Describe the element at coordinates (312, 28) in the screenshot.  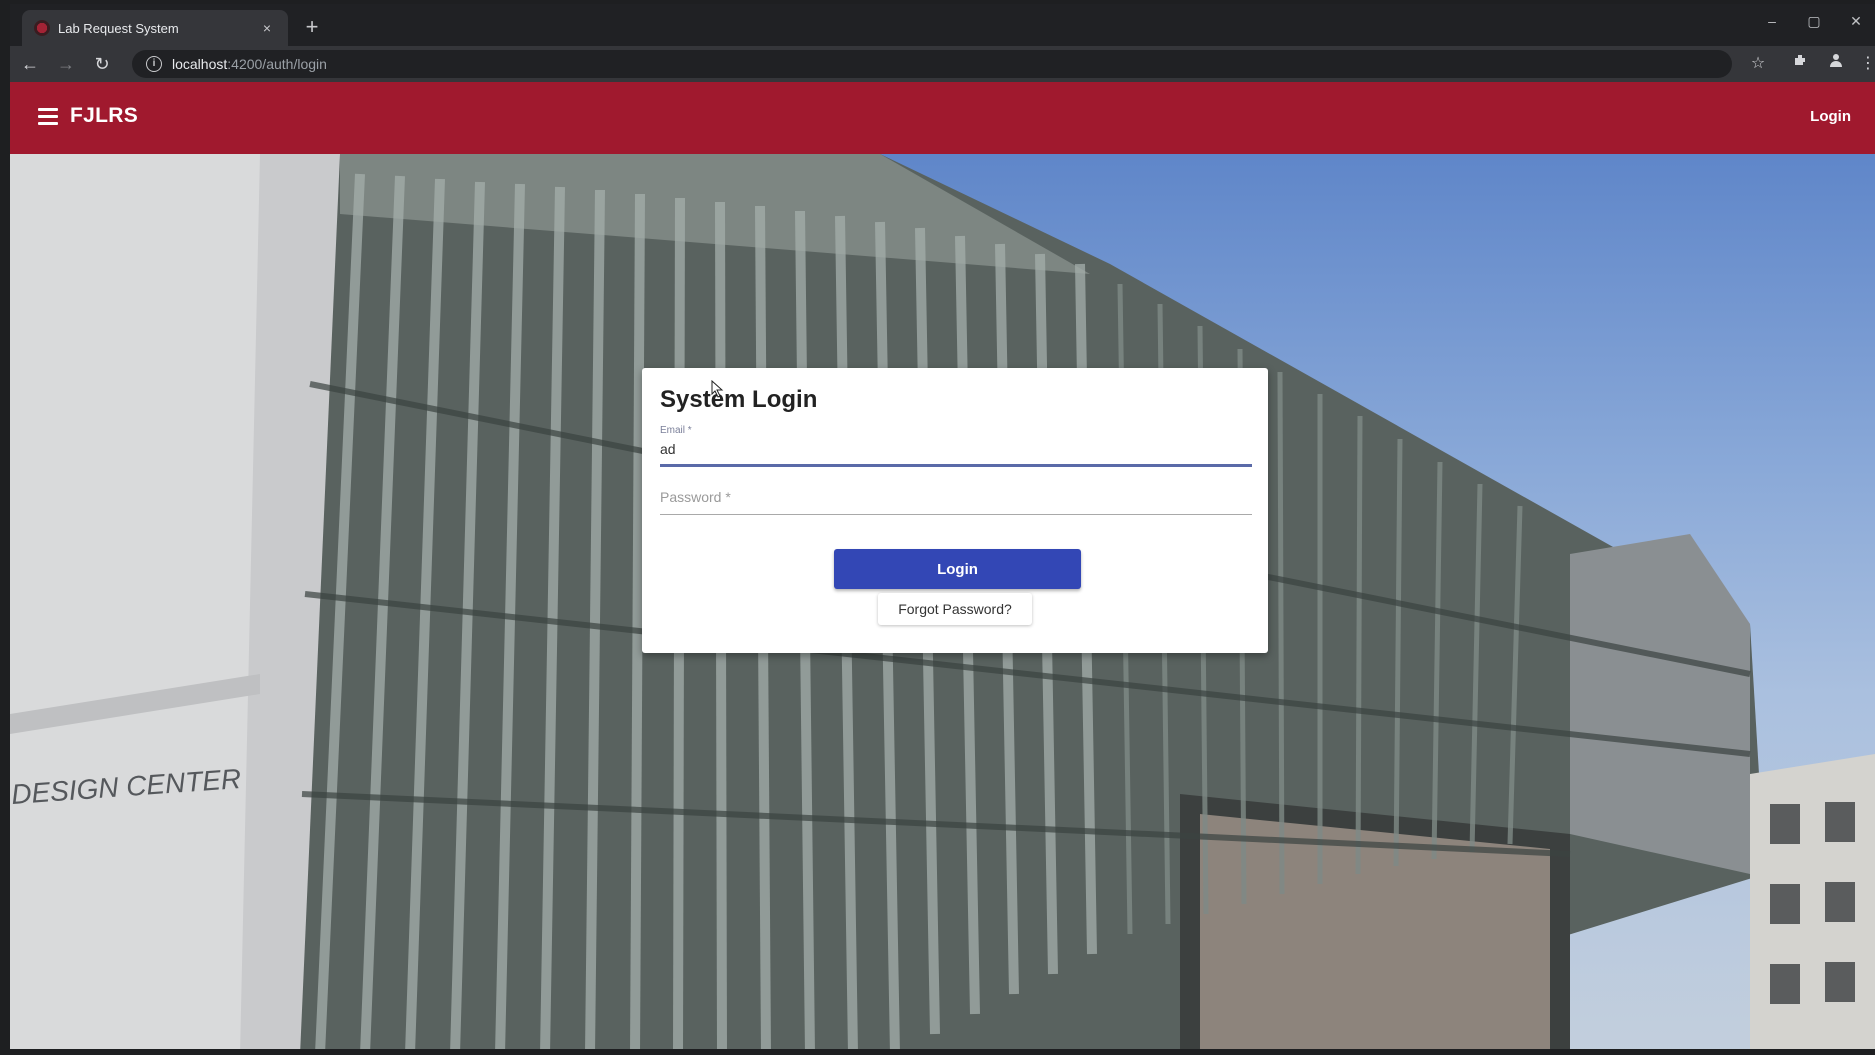
I see `new-tab-button: +` at that location.